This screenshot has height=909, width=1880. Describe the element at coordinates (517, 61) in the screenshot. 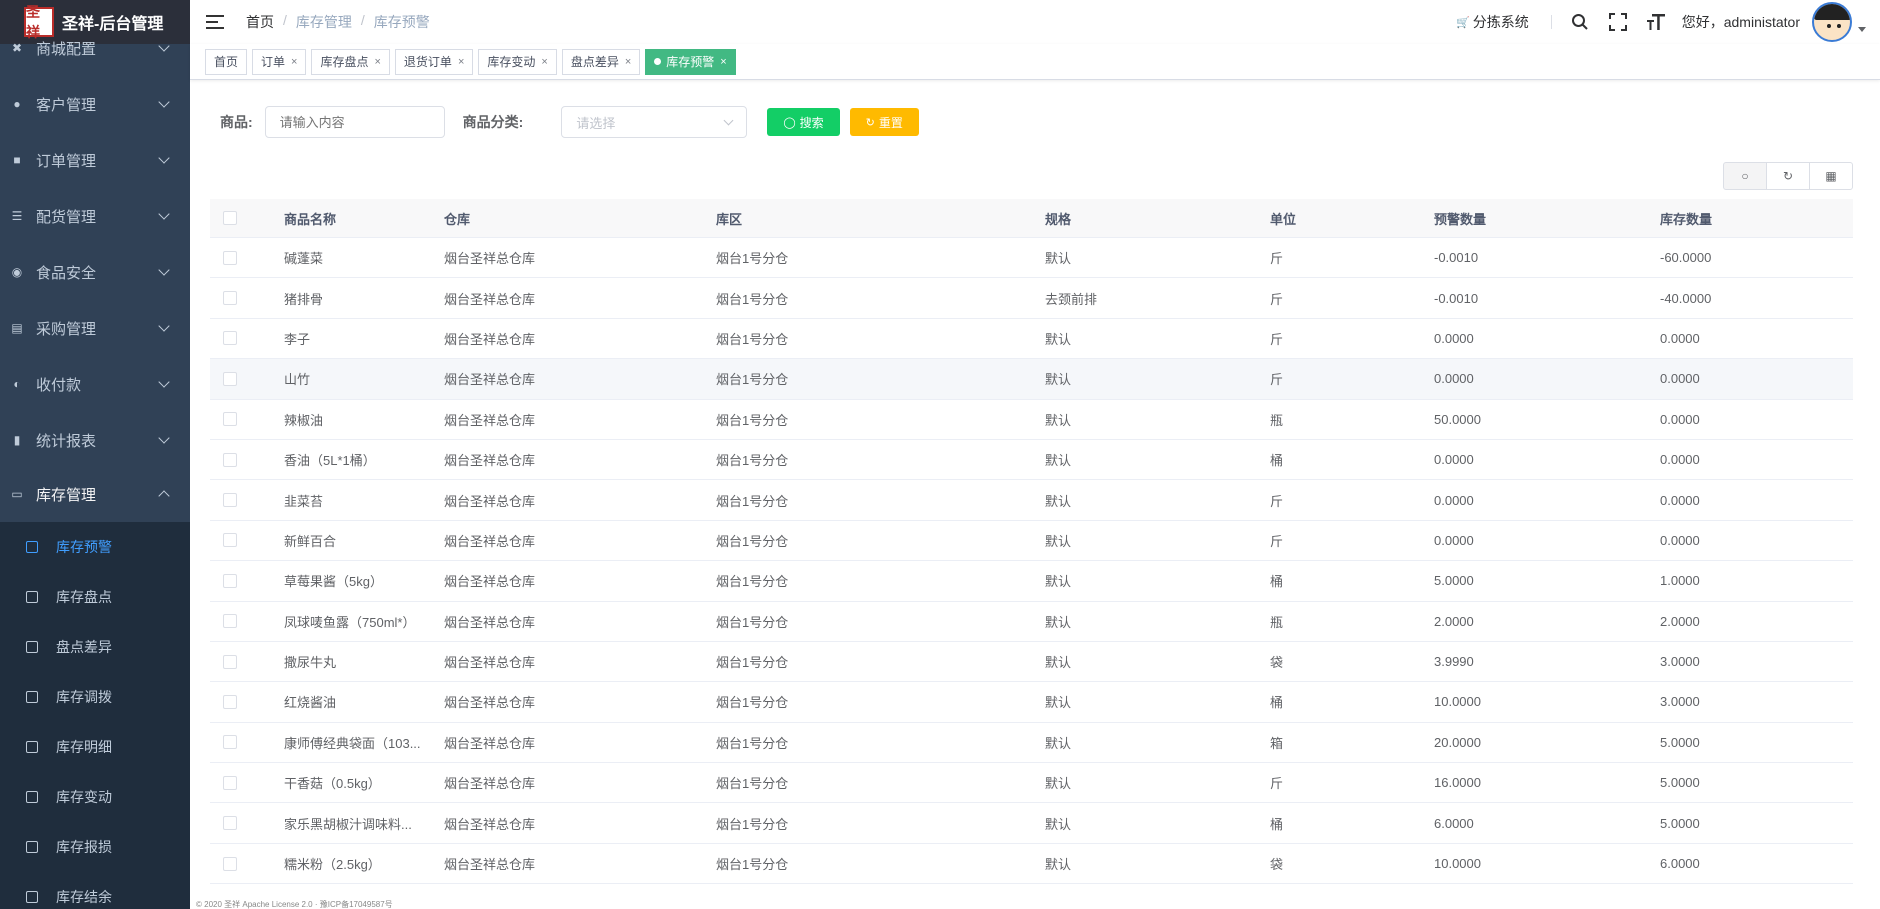

I see `tag-stock-changes: 库存变动 ×` at that location.